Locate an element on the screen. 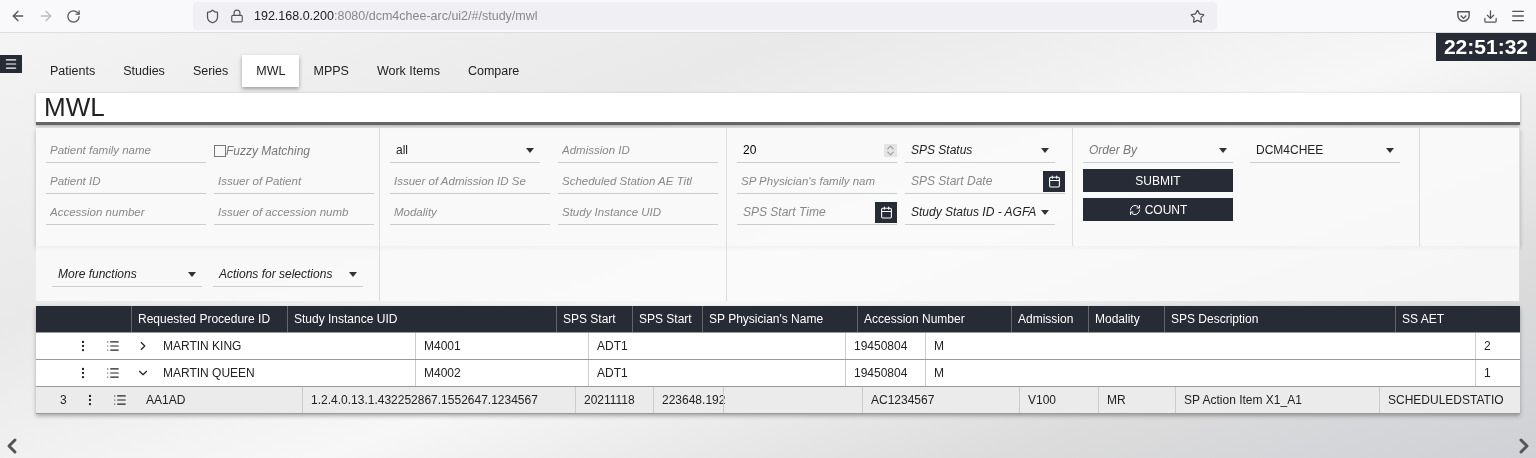 The image size is (1536, 458). table-cell: 20211118 is located at coordinates (614, 400).